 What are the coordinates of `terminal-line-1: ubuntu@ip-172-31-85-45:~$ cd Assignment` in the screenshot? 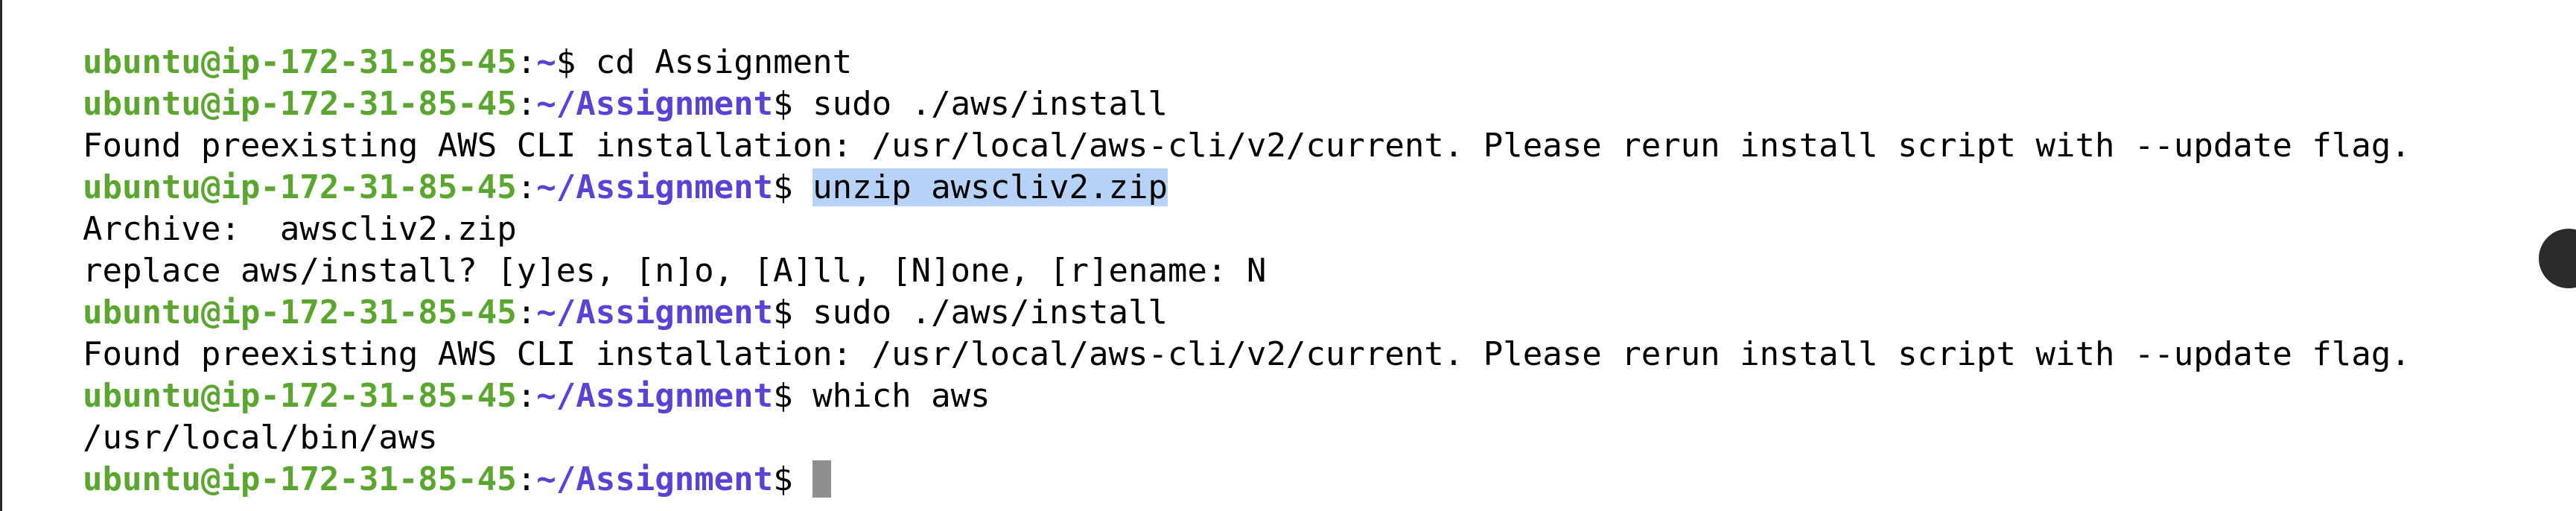 It's located at (428, 41).